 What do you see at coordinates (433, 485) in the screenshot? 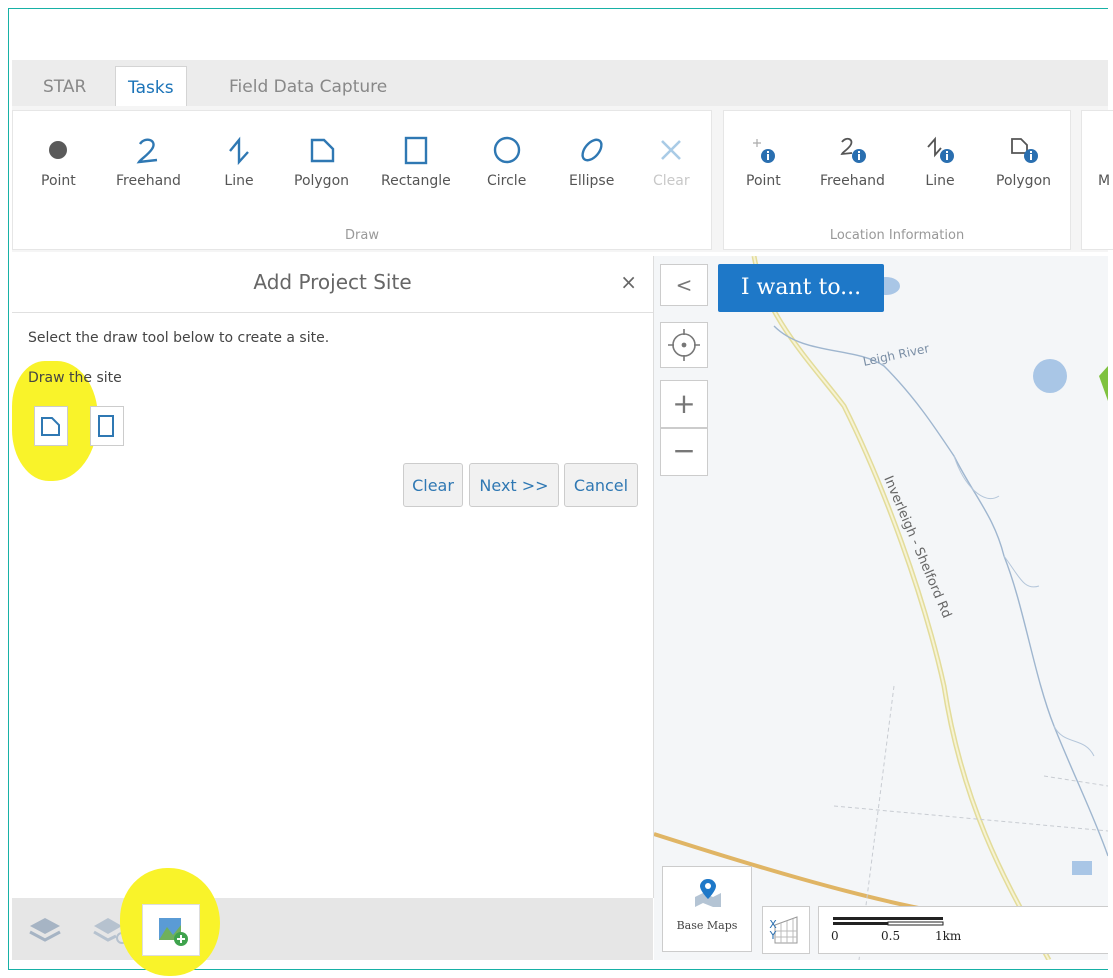
I see `clear-button: Clear` at bounding box center [433, 485].